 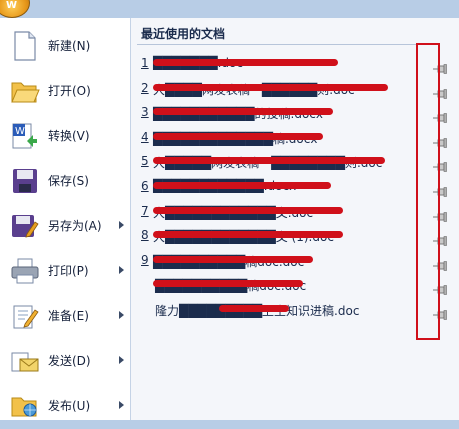 I want to click on menu-item-send: 发送(D), so click(x=65, y=360).